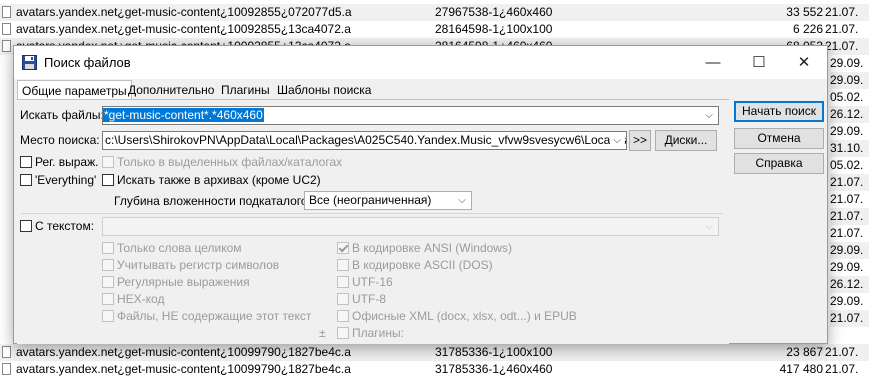 The image size is (869, 381). What do you see at coordinates (108, 180) in the screenshot?
I see `archives-checkbox` at bounding box center [108, 180].